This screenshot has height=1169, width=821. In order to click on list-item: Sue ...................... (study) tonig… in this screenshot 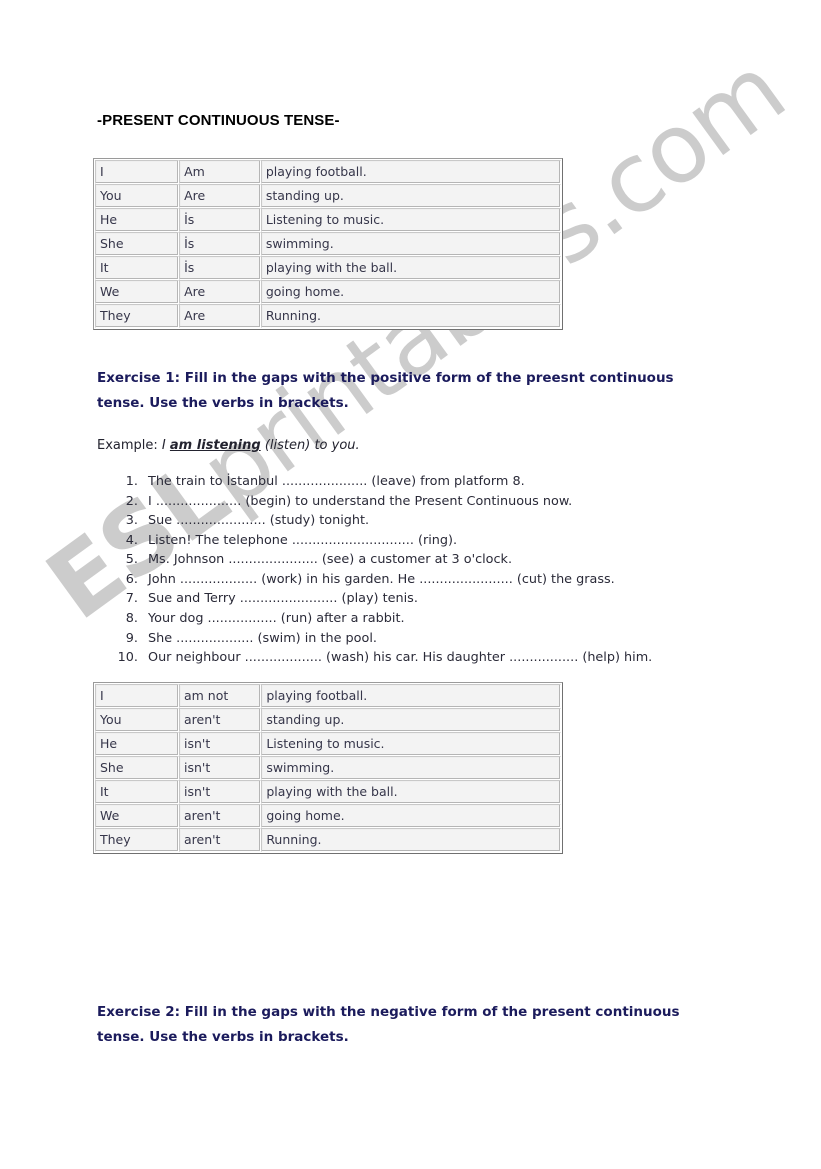, I will do `click(397, 521)`.